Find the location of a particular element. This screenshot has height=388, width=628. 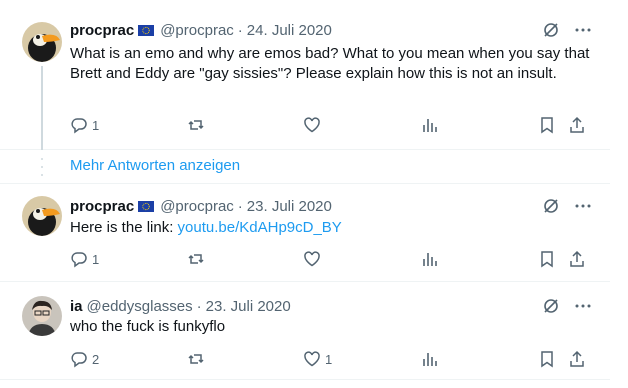

tweet-header: ia @eddysglasses · 23. Juli 2020 is located at coordinates (180, 306).